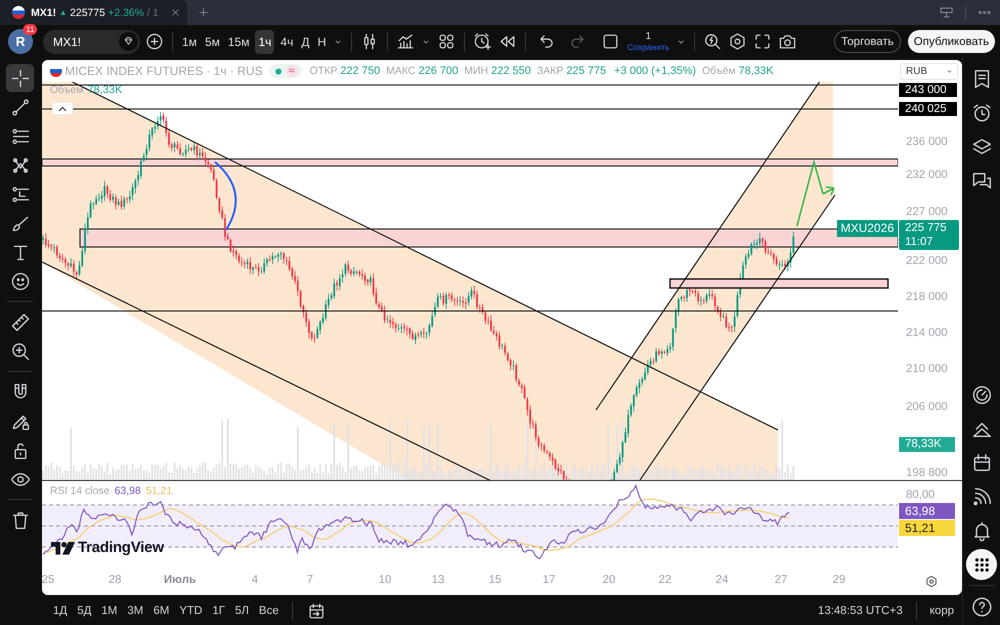 The image size is (1000, 625). I want to click on price-tick: 227 000, so click(927, 212).